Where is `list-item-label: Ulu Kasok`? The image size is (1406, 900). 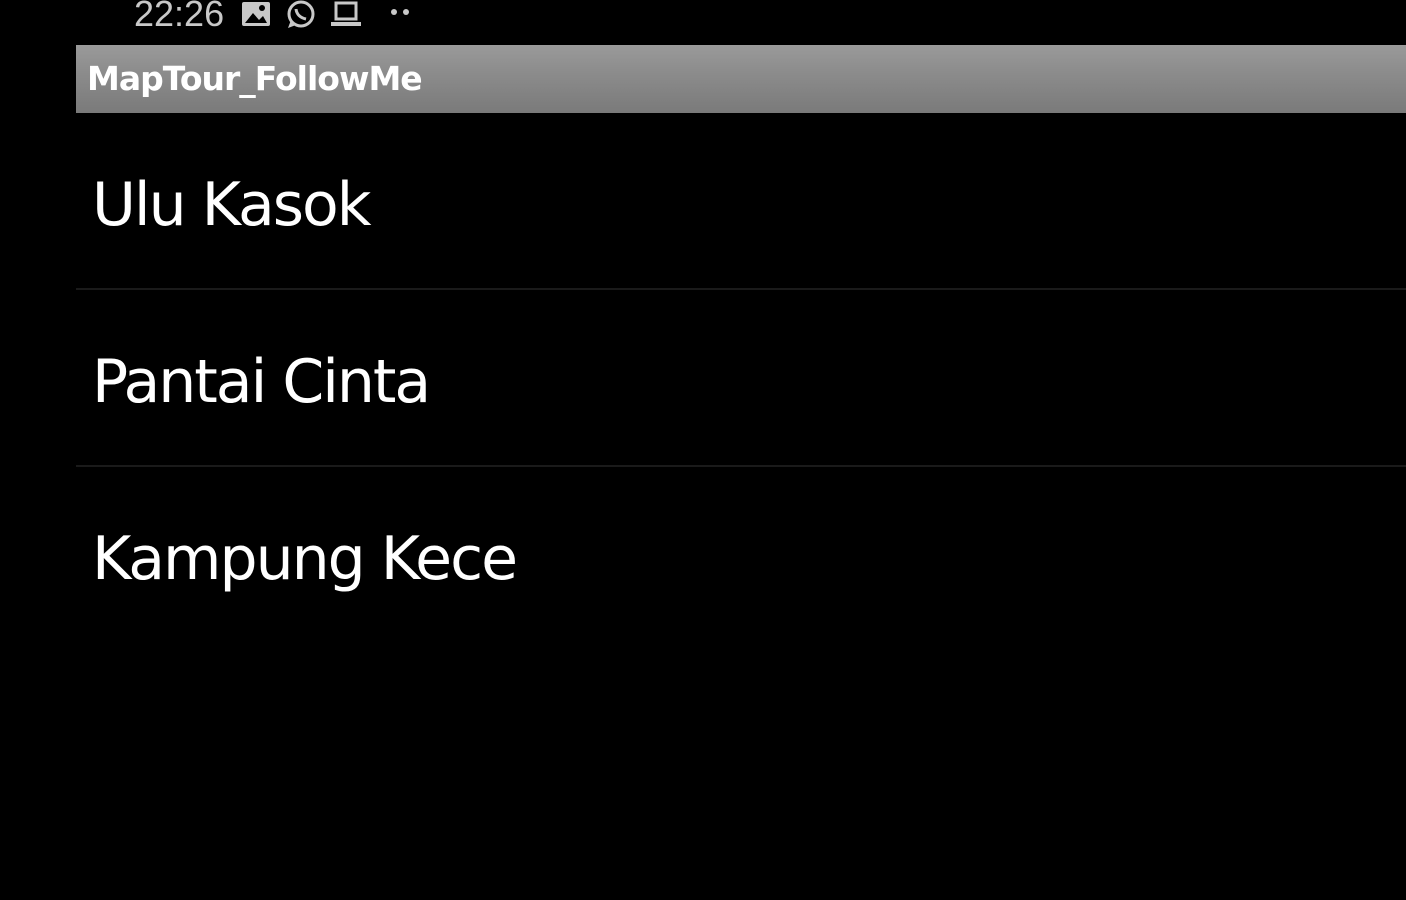
list-item-label: Ulu Kasok is located at coordinates (231, 205).